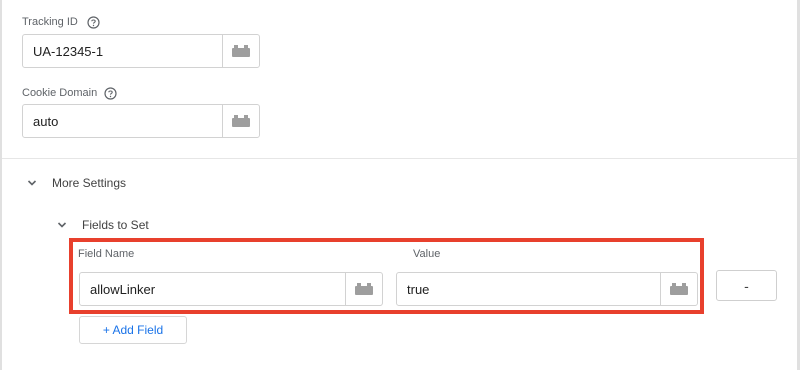  What do you see at coordinates (115, 225) in the screenshot?
I see `fields-to-set-label: Fields to Set` at bounding box center [115, 225].